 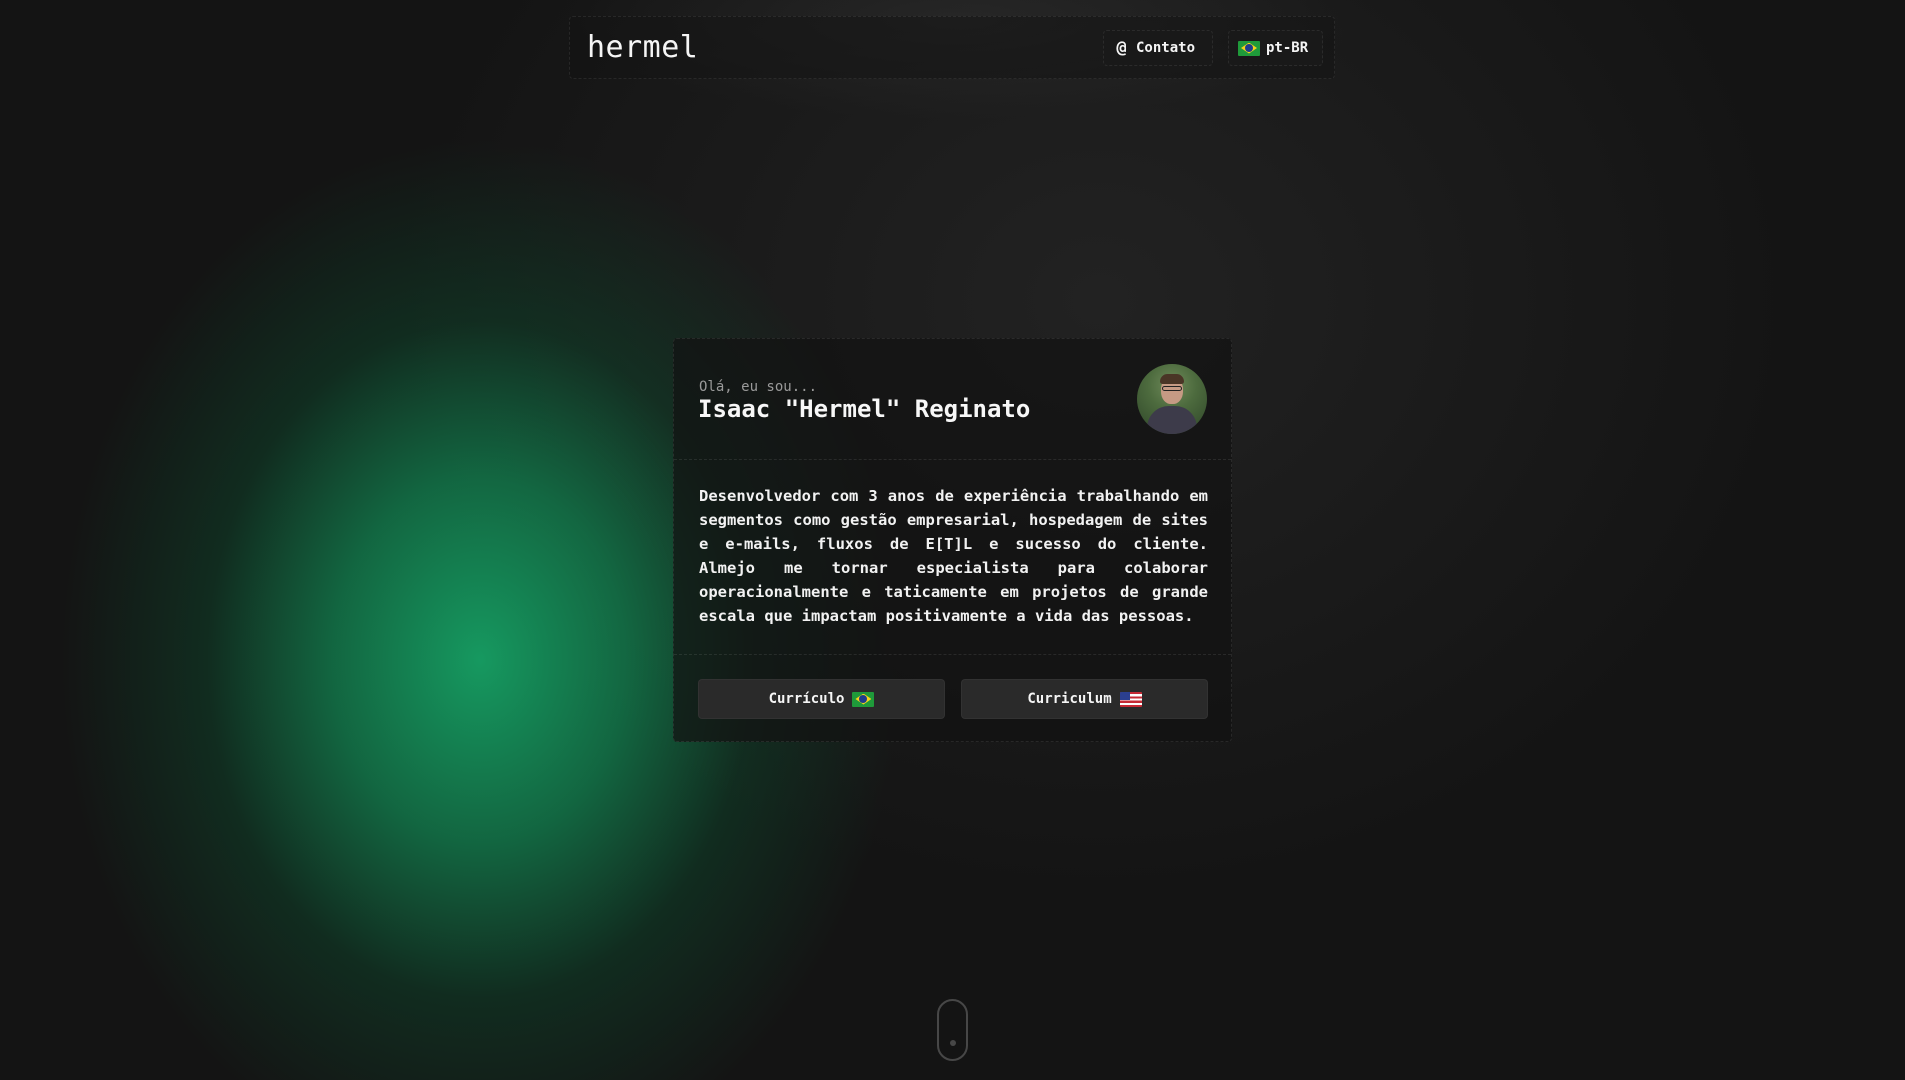 What do you see at coordinates (952, 1030) in the screenshot?
I see `scroll-down-indicator` at bounding box center [952, 1030].